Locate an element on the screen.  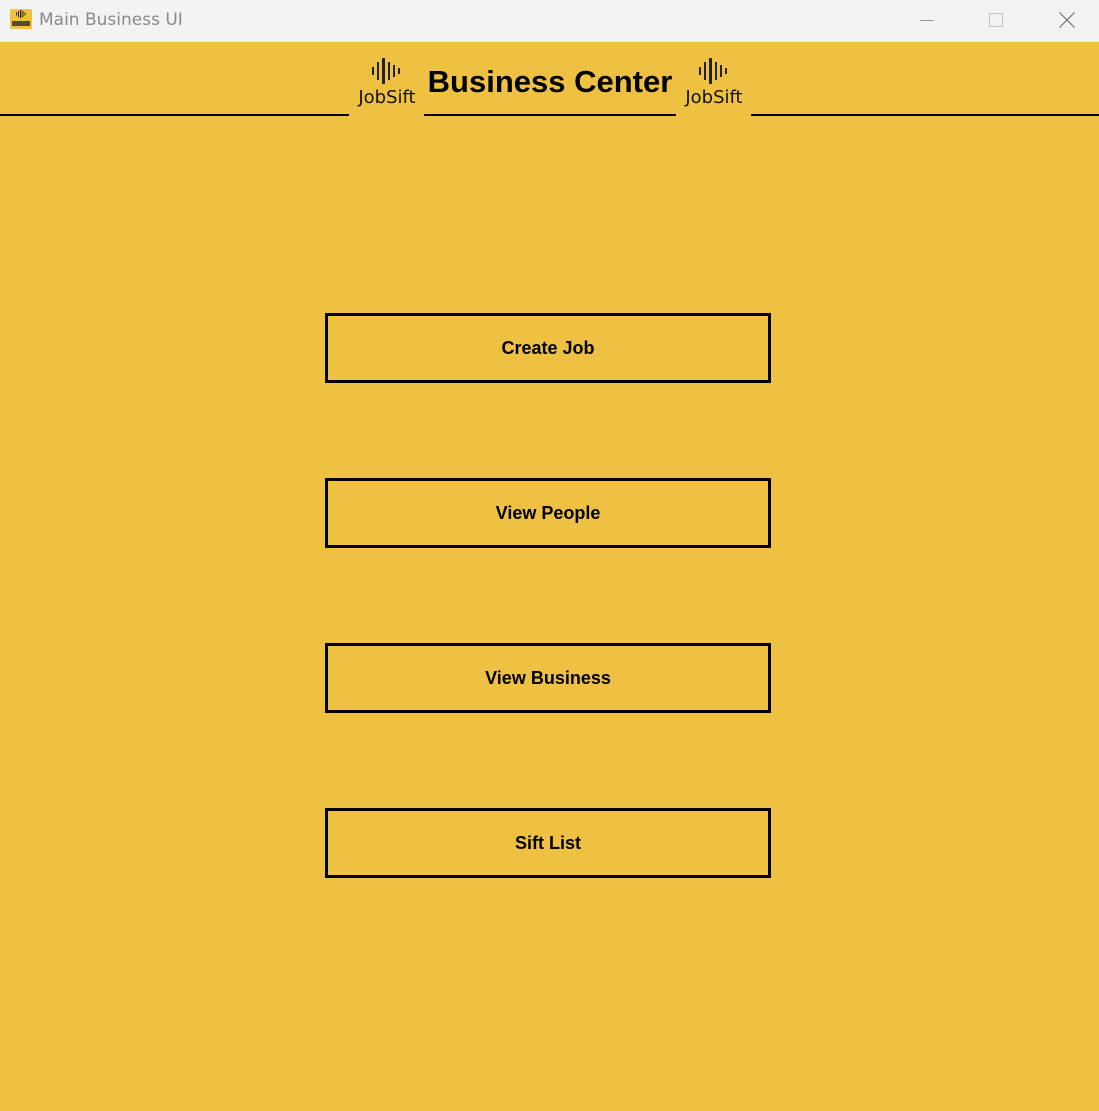
sift-list-button: Sift List is located at coordinates (548, 843).